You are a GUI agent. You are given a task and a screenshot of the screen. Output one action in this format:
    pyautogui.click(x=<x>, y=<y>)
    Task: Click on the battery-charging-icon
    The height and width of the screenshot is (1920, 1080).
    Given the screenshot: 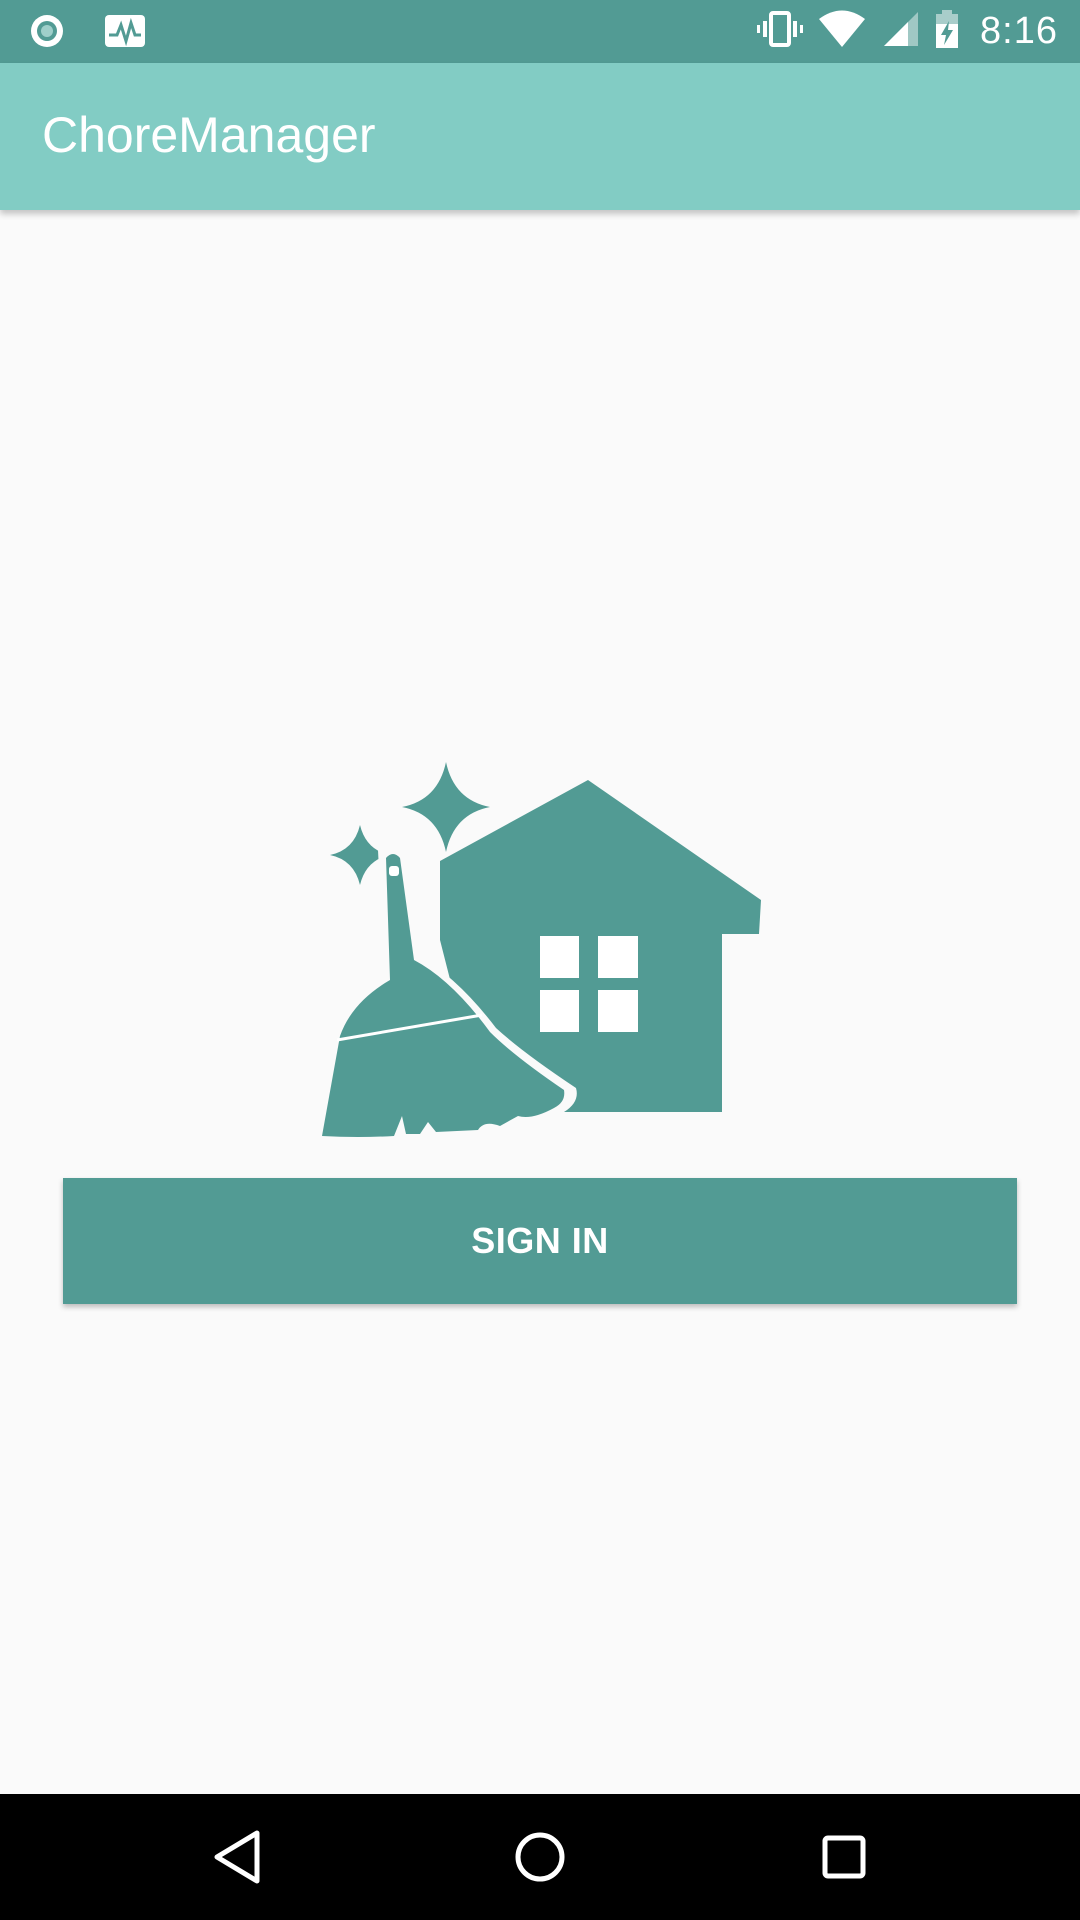 What is the action you would take?
    pyautogui.click(x=947, y=31)
    